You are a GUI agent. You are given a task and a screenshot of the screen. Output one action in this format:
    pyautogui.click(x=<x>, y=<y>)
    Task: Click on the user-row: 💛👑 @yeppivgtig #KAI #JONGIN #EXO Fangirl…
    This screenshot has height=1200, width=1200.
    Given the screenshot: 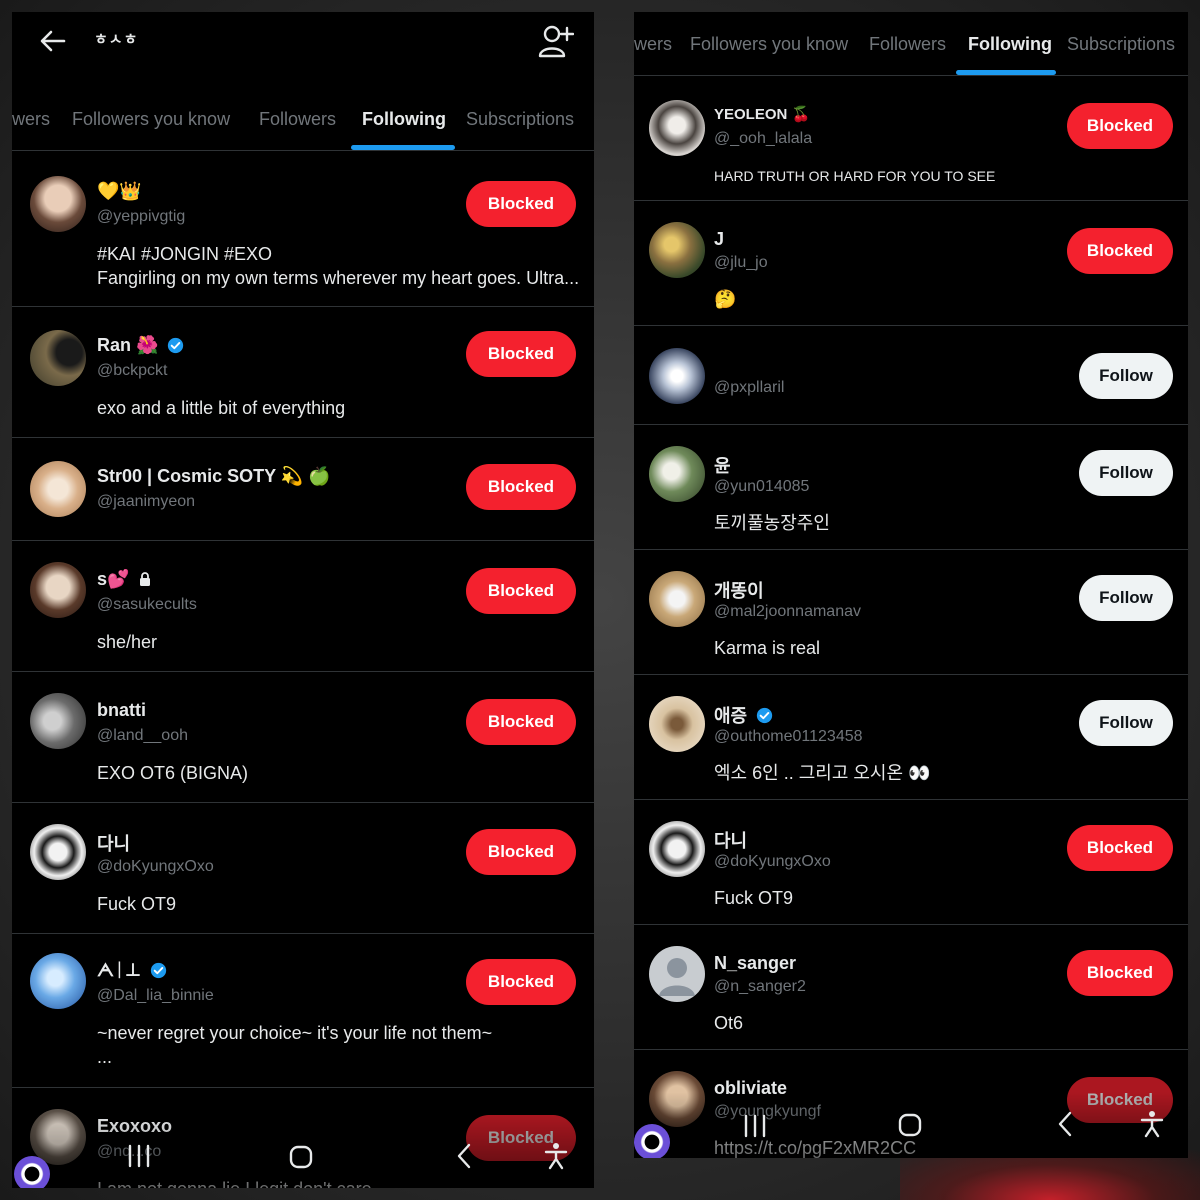 What is the action you would take?
    pyautogui.click(x=303, y=229)
    